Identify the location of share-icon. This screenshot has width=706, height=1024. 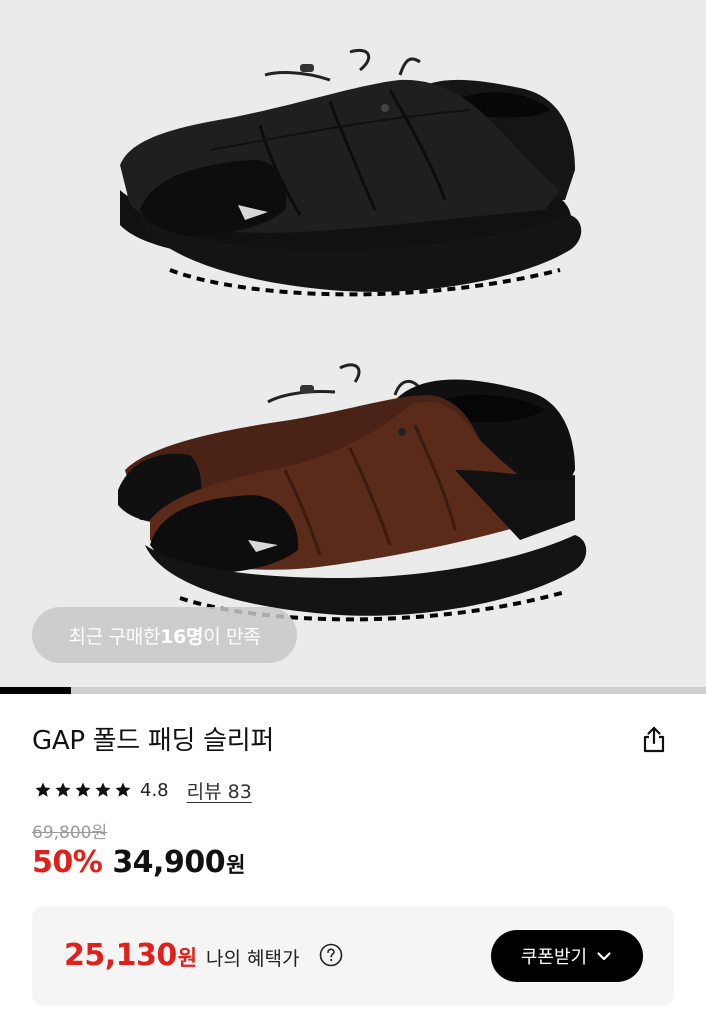
(654, 739).